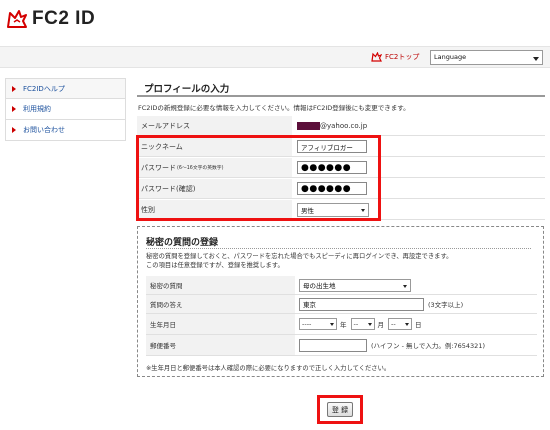 The width and height of the screenshot is (550, 430). What do you see at coordinates (428, 346) in the screenshot?
I see `zip-hint: (ハイフン - 無しで入力。例:7654321)` at bounding box center [428, 346].